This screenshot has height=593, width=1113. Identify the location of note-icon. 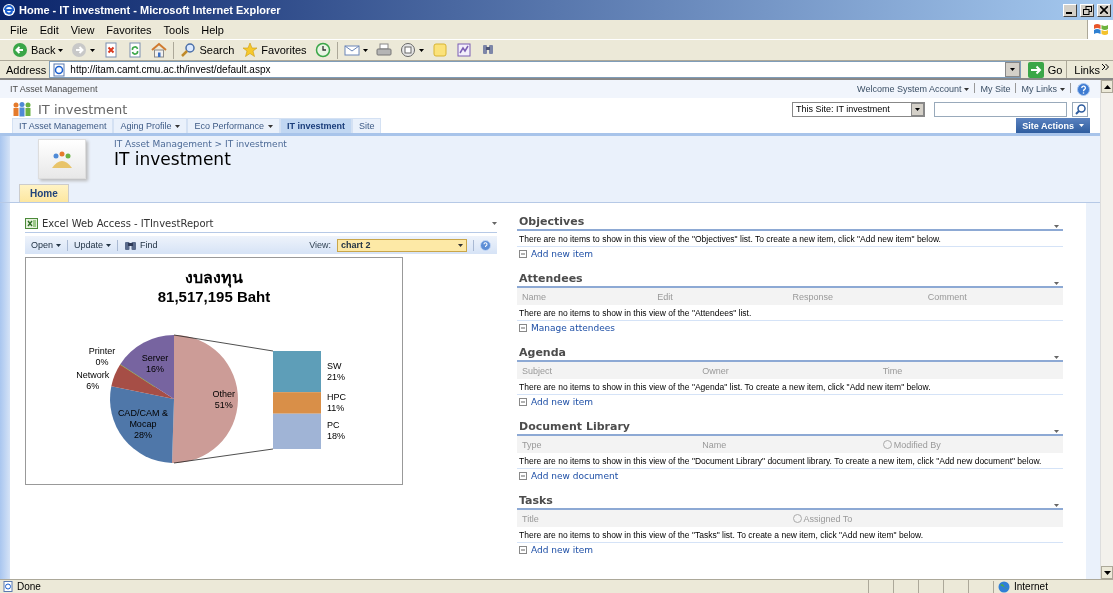
(439, 50).